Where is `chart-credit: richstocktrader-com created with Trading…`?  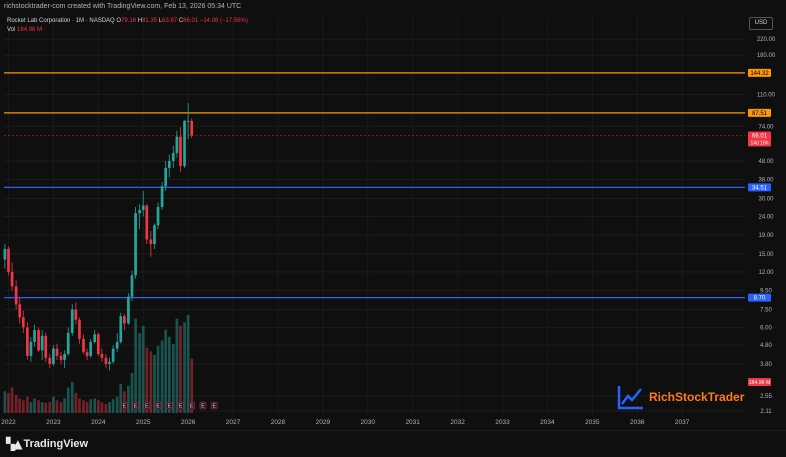 chart-credit: richstocktrader-com created with Trading… is located at coordinates (393, 7).